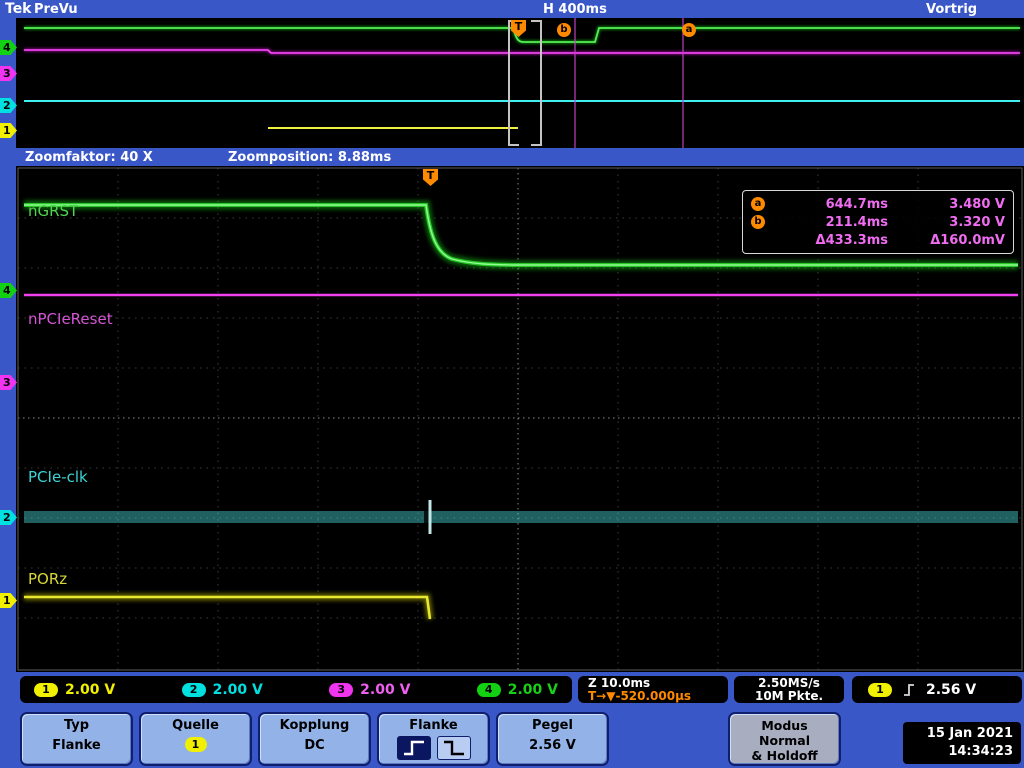  Describe the element at coordinates (962, 743) in the screenshot. I see `datetime-box: 15 Jan 2021 14:34:23` at that location.